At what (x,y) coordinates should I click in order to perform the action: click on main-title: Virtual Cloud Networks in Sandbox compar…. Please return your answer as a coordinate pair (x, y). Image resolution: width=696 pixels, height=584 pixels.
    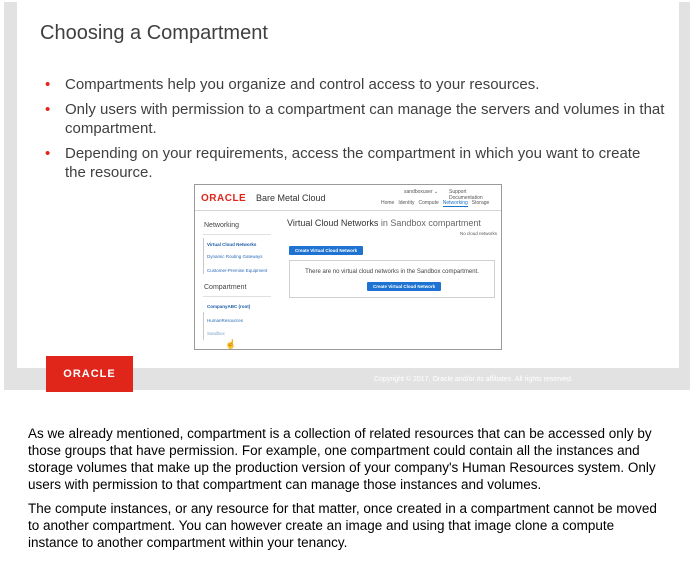
    Looking at the image, I should click on (384, 223).